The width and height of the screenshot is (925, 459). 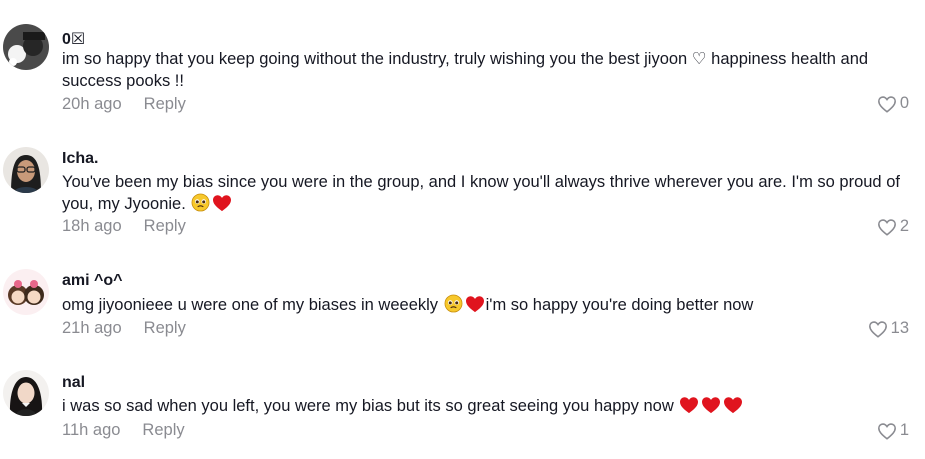 What do you see at coordinates (92, 104) in the screenshot?
I see `comment-timestamp: 20h ago` at bounding box center [92, 104].